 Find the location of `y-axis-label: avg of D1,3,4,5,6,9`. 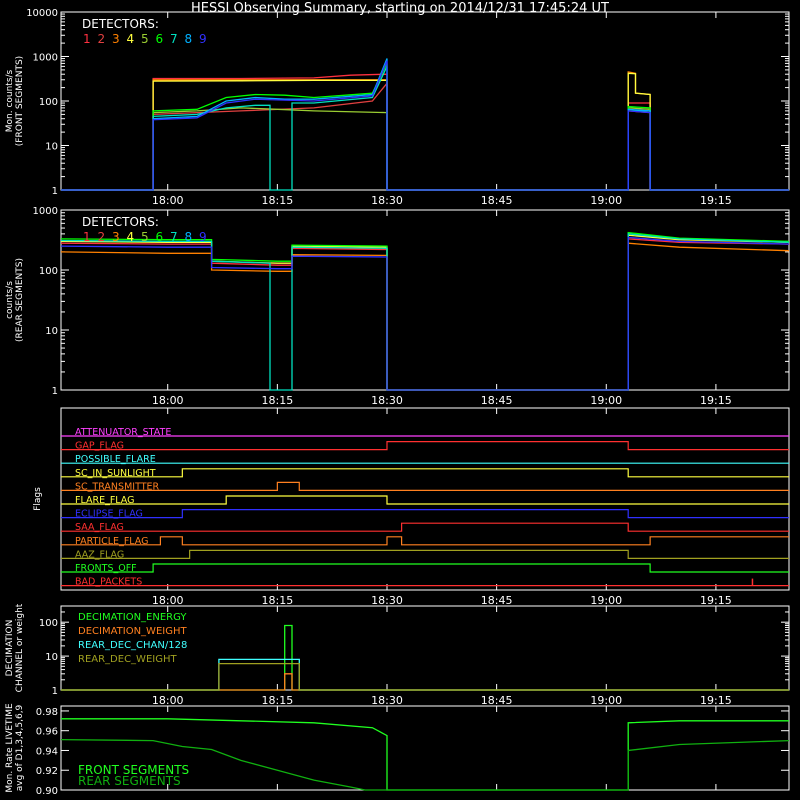

y-axis-label: avg of D1,3,4,5,6,9 is located at coordinates (20, 747).